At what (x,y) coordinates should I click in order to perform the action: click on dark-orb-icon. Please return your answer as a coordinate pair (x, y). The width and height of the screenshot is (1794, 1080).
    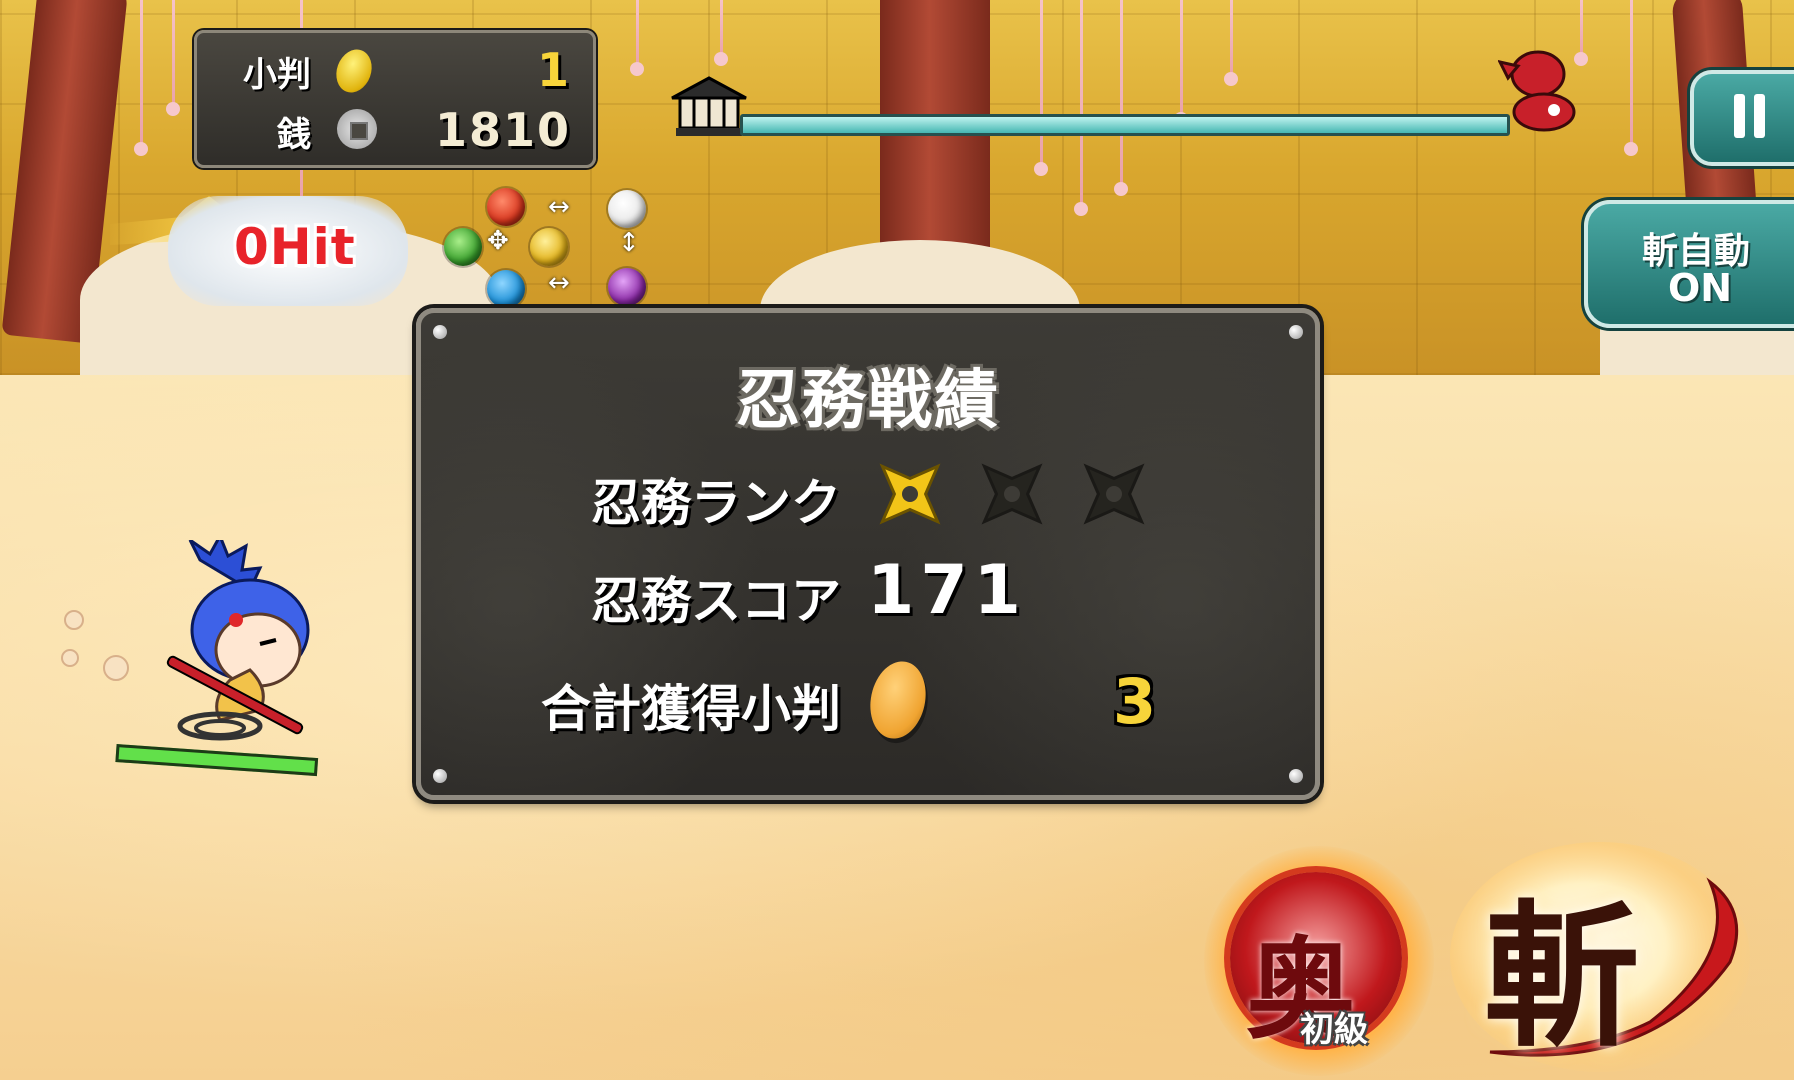
    Looking at the image, I should click on (627, 287).